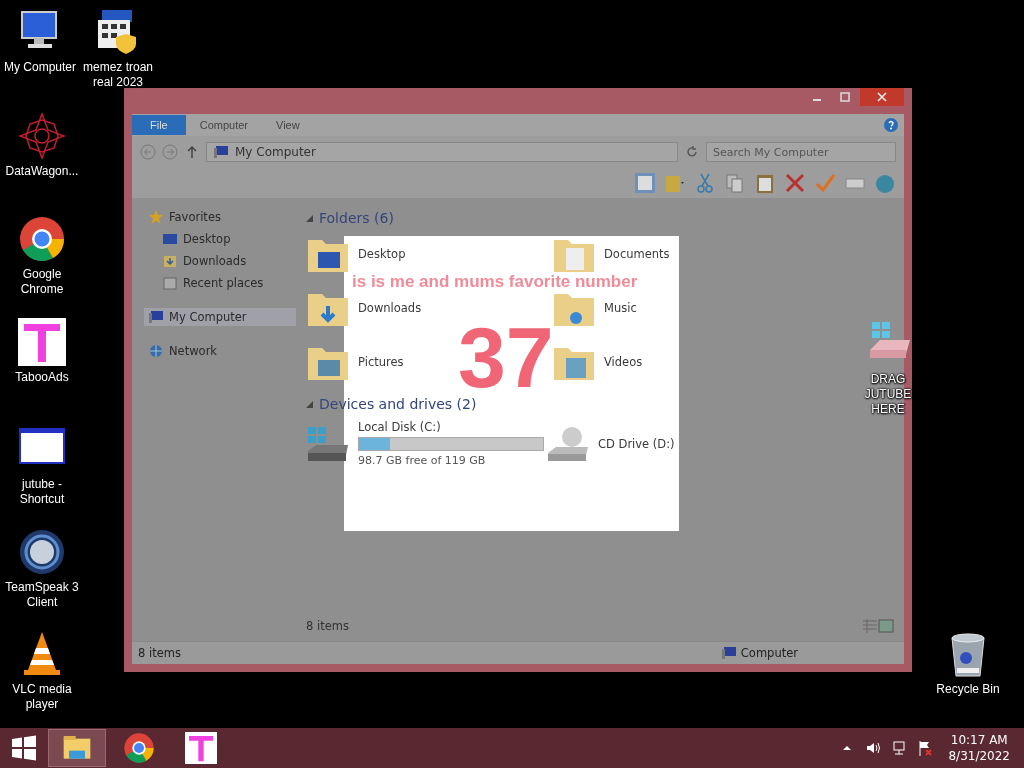 This screenshot has height=768, width=1024. I want to click on speaker-icon, so click(873, 748).